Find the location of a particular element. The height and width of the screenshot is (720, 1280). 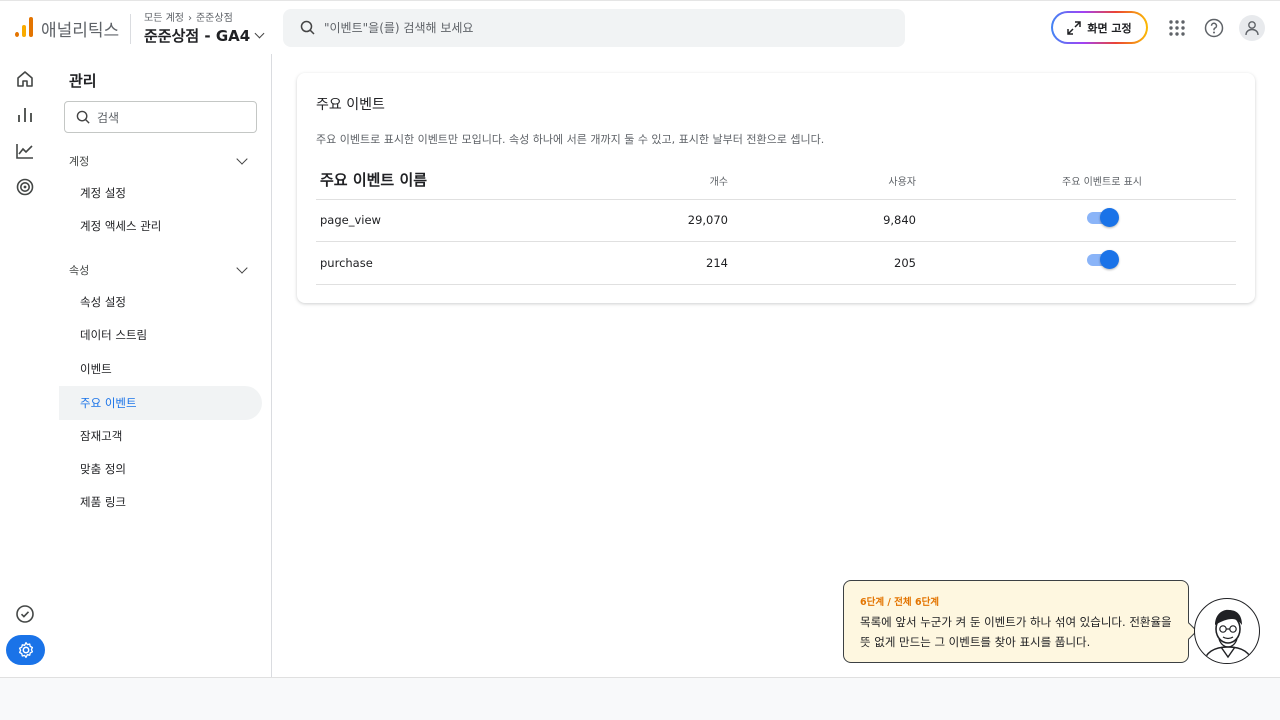

sidebar-item-account-access: 계정 액세스 관리 is located at coordinates (160, 226).